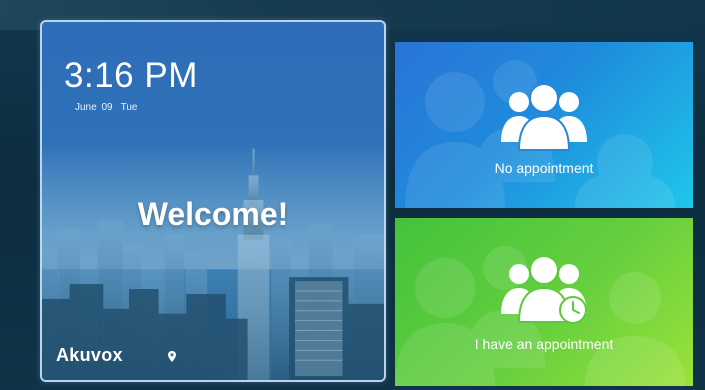  What do you see at coordinates (129, 107) in the screenshot?
I see `weekday-text: Tue` at bounding box center [129, 107].